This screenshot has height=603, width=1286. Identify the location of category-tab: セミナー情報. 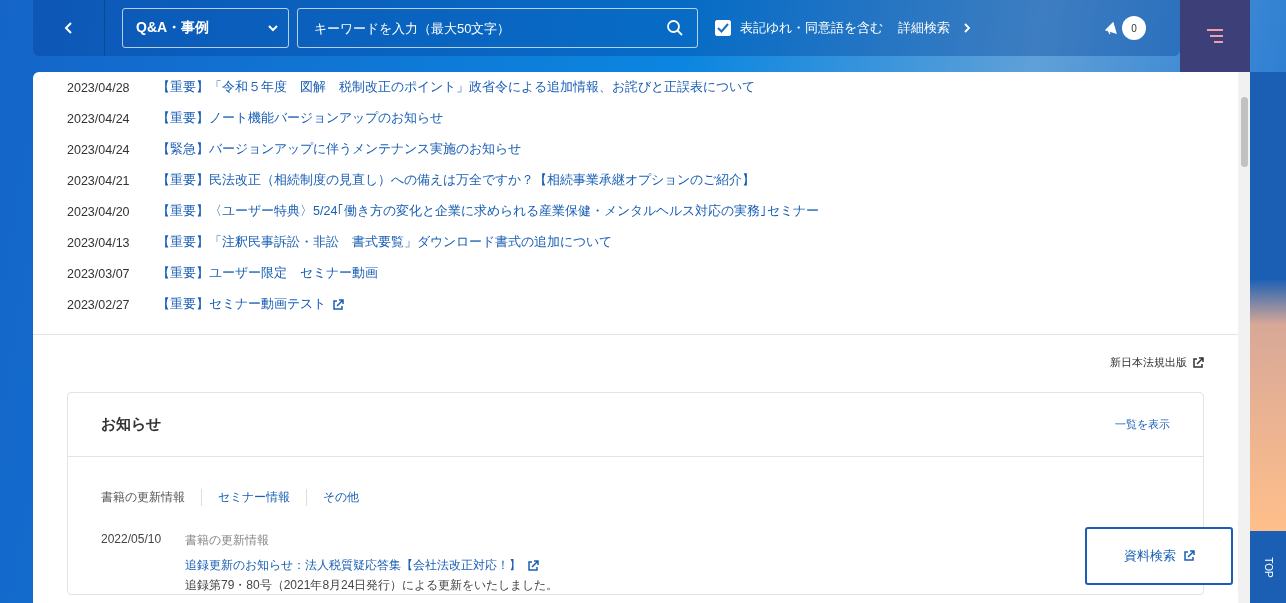
(253, 497).